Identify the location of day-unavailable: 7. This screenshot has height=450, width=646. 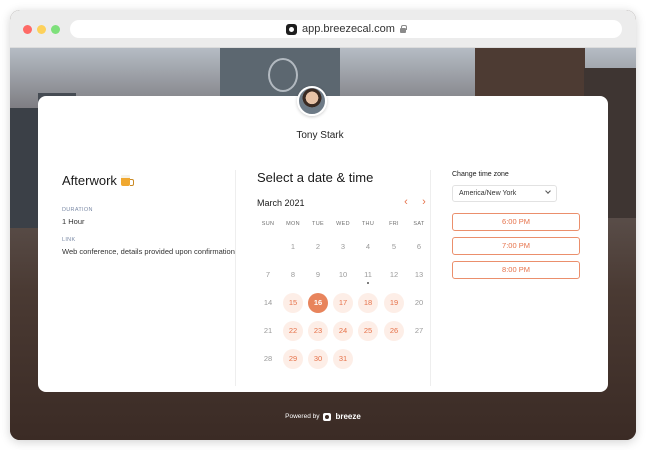
(268, 274).